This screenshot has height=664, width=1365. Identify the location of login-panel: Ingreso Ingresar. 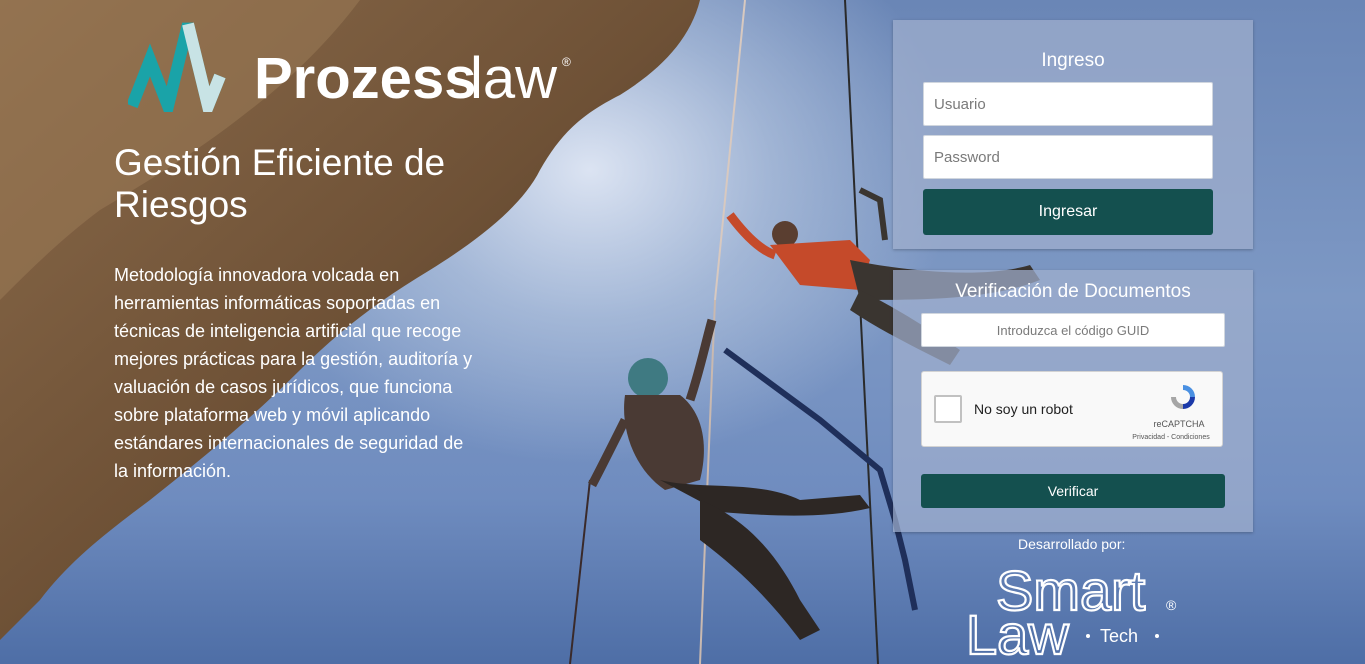
(1073, 134).